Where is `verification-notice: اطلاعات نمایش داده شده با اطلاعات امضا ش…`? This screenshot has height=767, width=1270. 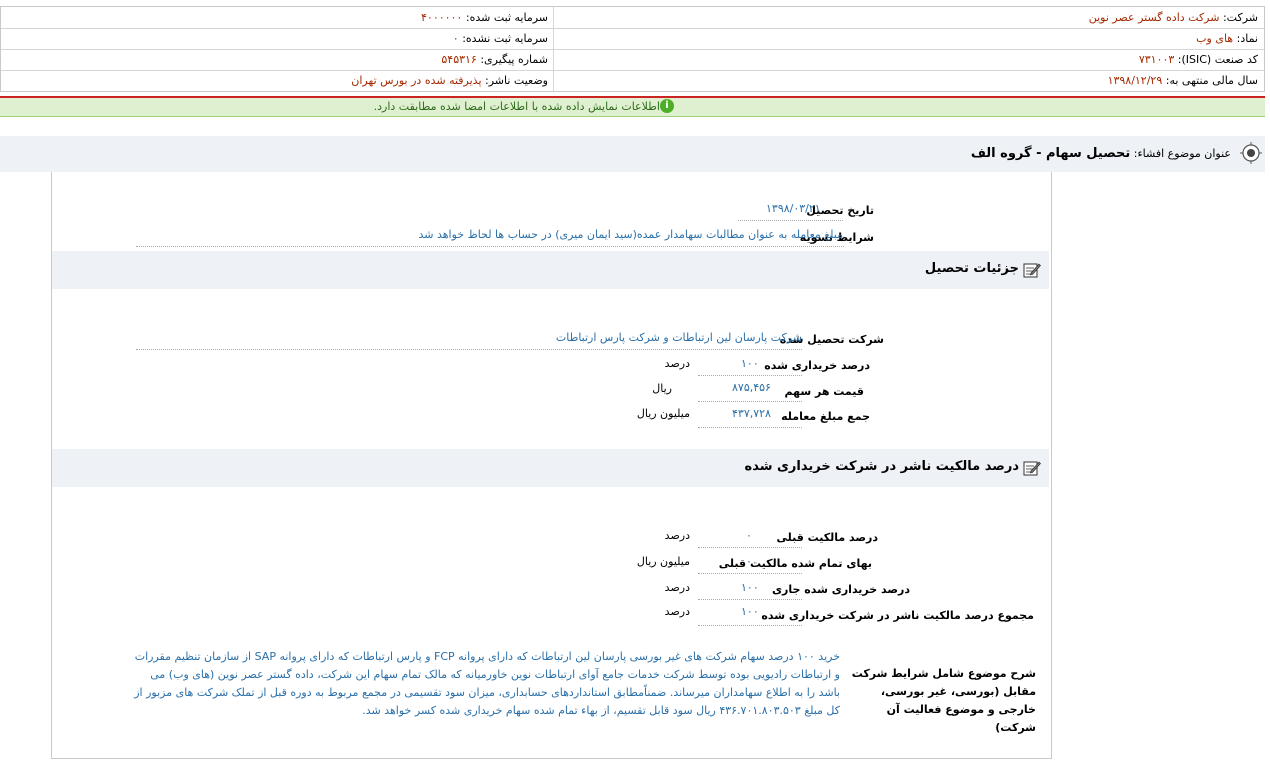 verification-notice: اطلاعات نمایش داده شده با اطلاعات امضا ش… is located at coordinates (632, 107).